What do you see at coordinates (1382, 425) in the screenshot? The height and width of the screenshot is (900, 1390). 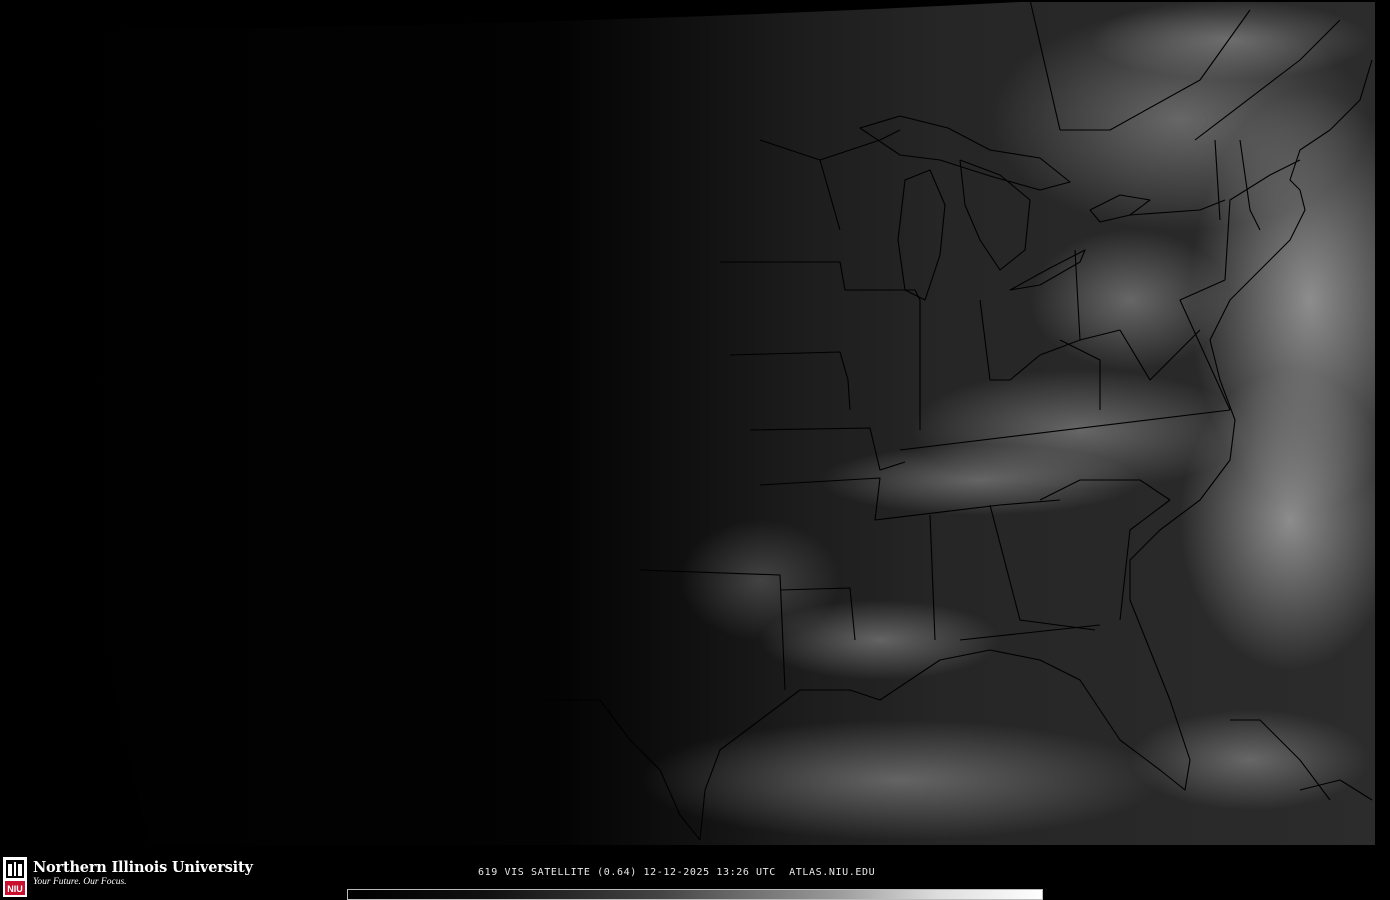 I see `scan-edge` at bounding box center [1382, 425].